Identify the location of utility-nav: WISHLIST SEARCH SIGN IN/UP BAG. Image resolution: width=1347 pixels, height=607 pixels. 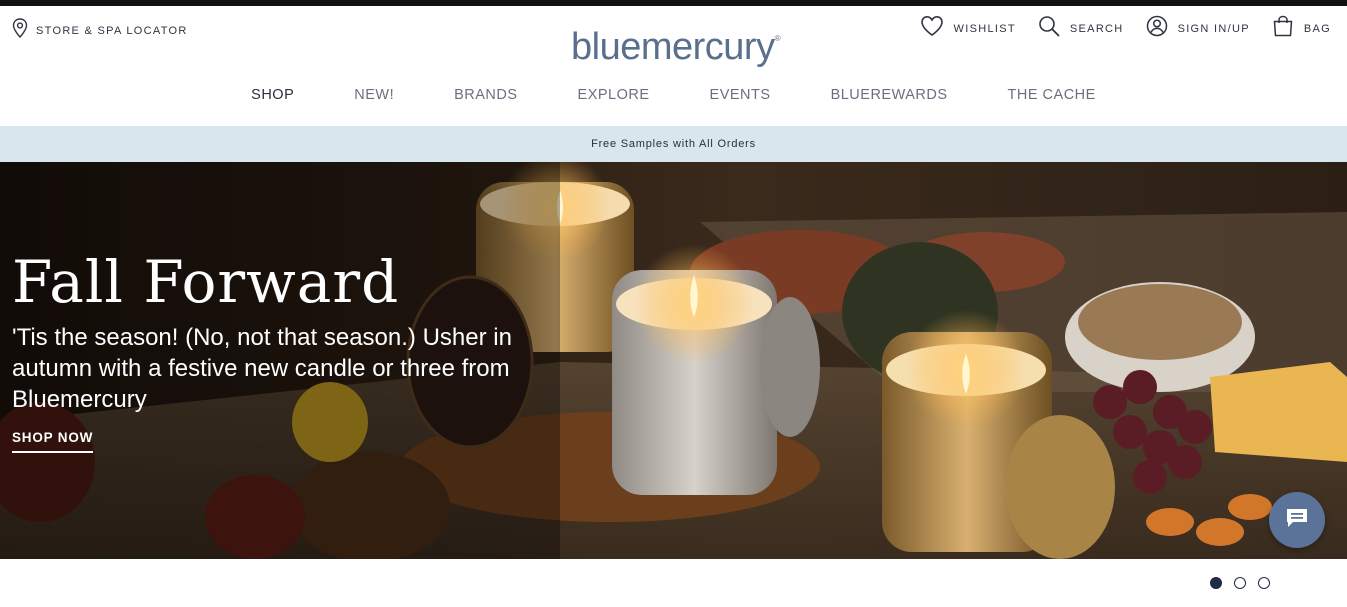
(1114, 28).